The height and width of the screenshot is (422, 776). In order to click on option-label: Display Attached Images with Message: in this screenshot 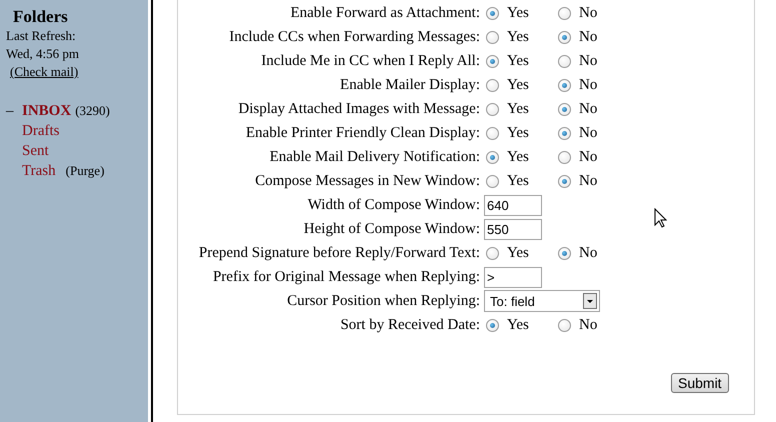, I will do `click(358, 109)`.